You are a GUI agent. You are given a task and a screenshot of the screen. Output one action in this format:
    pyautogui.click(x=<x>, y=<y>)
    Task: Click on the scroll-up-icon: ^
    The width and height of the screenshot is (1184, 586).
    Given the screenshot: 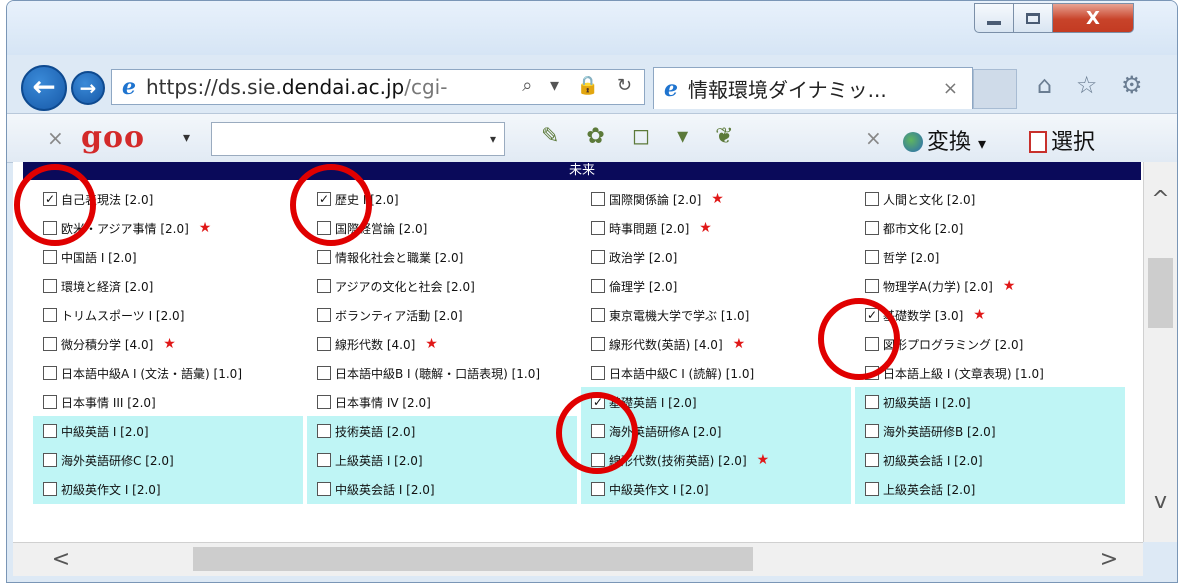 What is the action you would take?
    pyautogui.click(x=1160, y=200)
    